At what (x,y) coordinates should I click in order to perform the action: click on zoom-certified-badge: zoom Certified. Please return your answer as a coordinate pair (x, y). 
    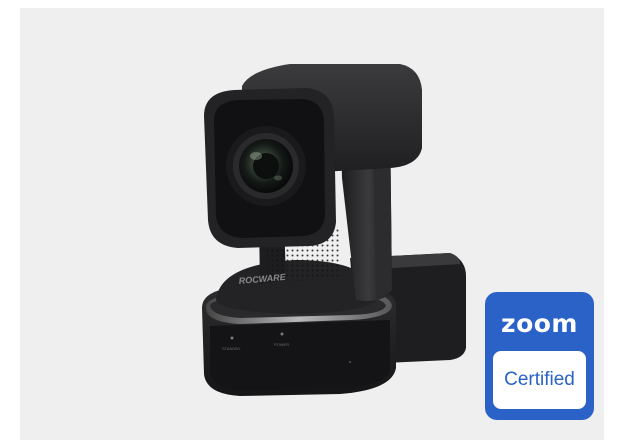
    Looking at the image, I should click on (539, 356).